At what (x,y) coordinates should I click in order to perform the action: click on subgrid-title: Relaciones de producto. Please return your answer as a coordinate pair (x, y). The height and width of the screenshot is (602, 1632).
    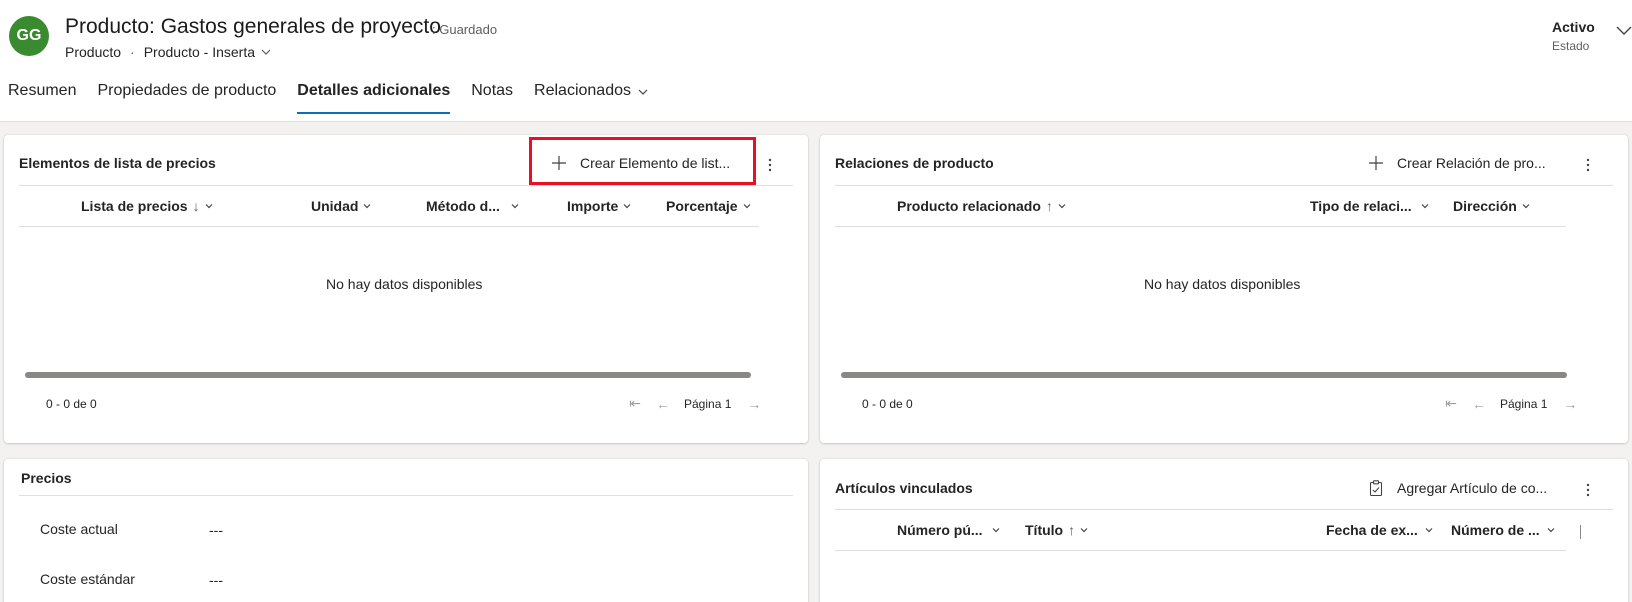
    Looking at the image, I should click on (914, 163).